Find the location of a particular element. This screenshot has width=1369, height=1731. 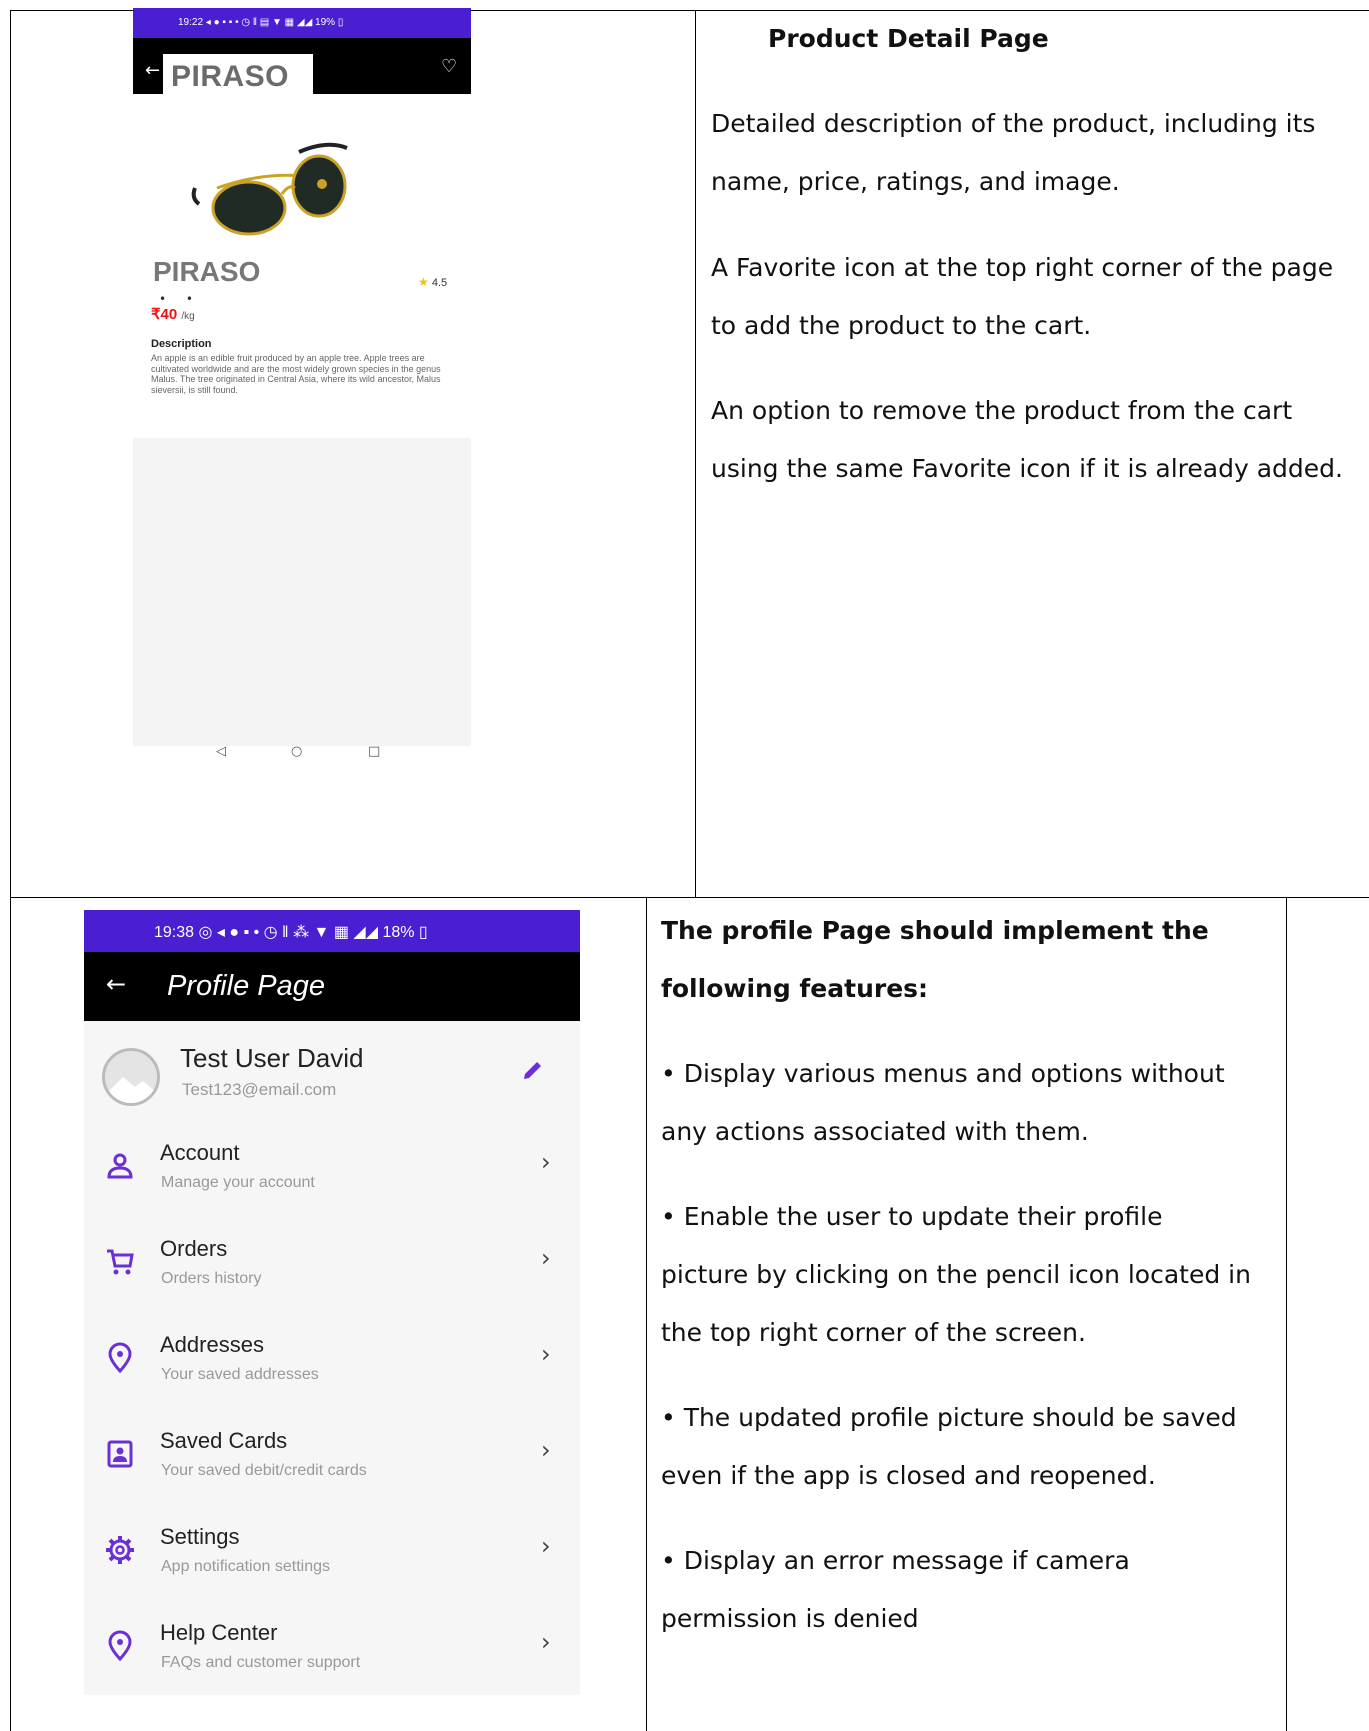

bottom-text-line-9: even if the app is closed and reopened. is located at coordinates (908, 1475).